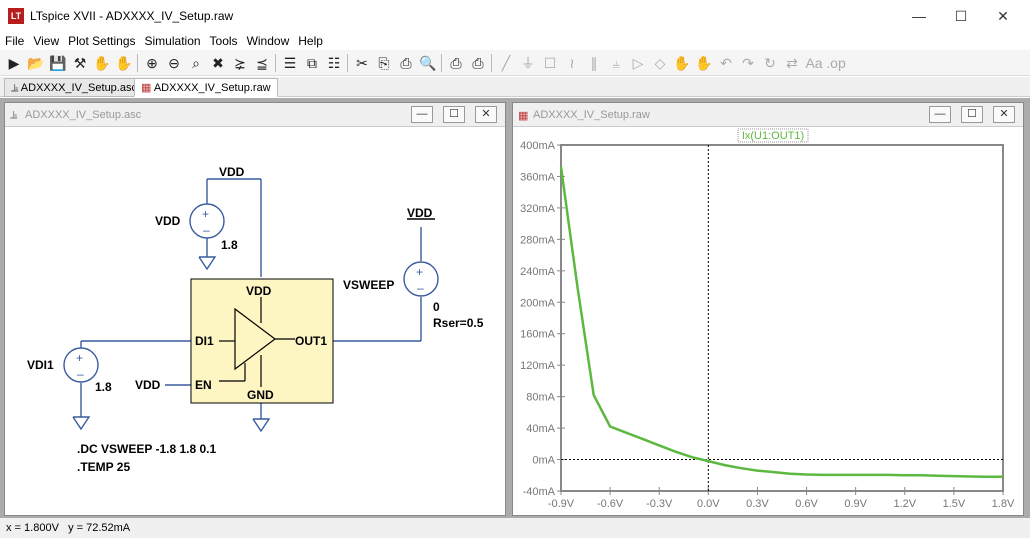  What do you see at coordinates (218, 63) in the screenshot?
I see `zoom-cancel-icon: ✖` at bounding box center [218, 63].